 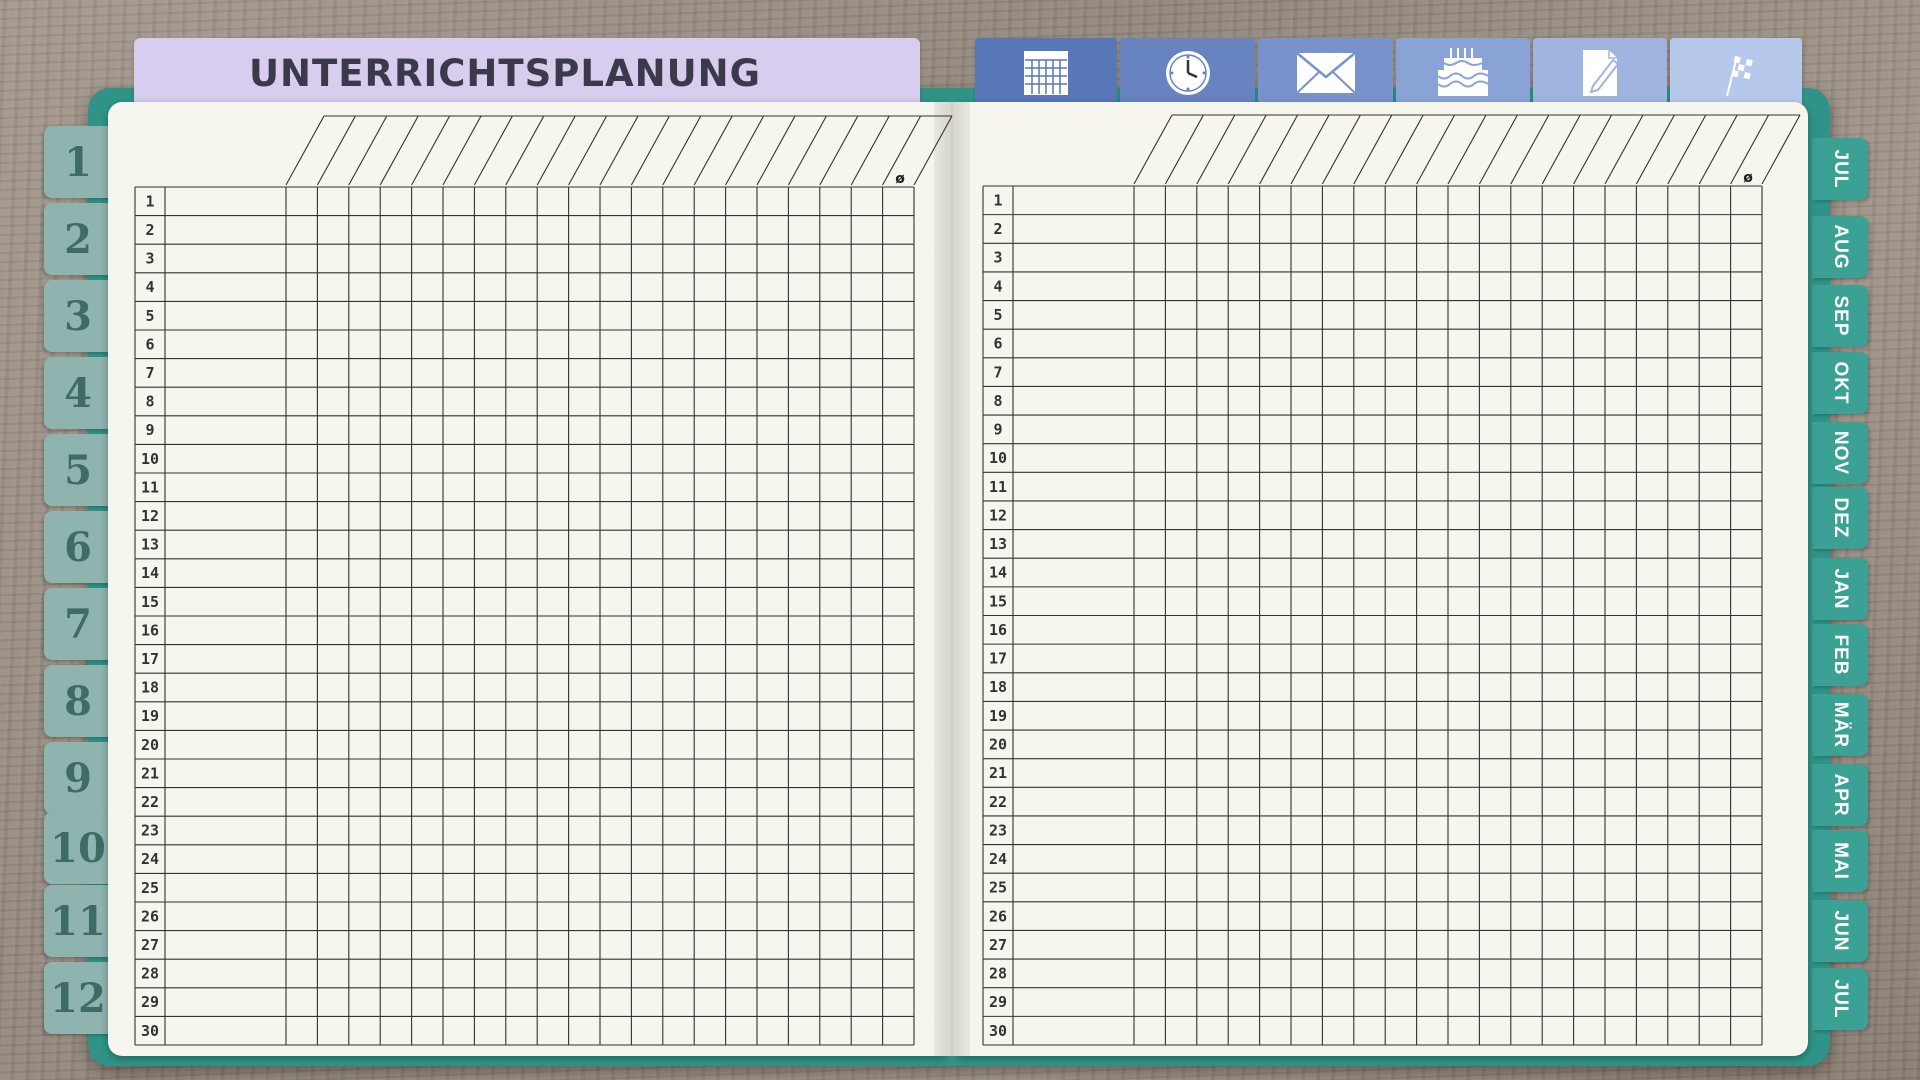 I want to click on row-number: 18, so click(x=998, y=687).